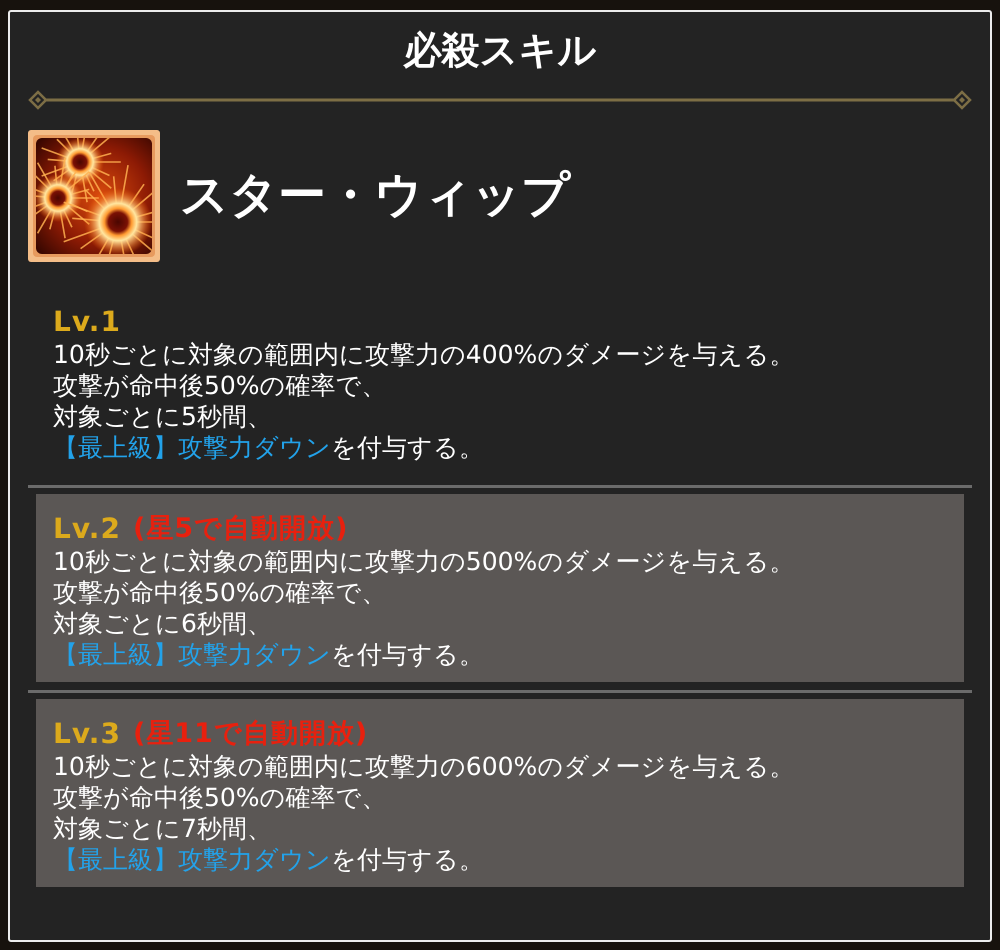  Describe the element at coordinates (423, 561) in the screenshot. I see `description-line: 10秒ごとに対象の範囲内に攻撃力の500%のダメージを与える。` at that location.